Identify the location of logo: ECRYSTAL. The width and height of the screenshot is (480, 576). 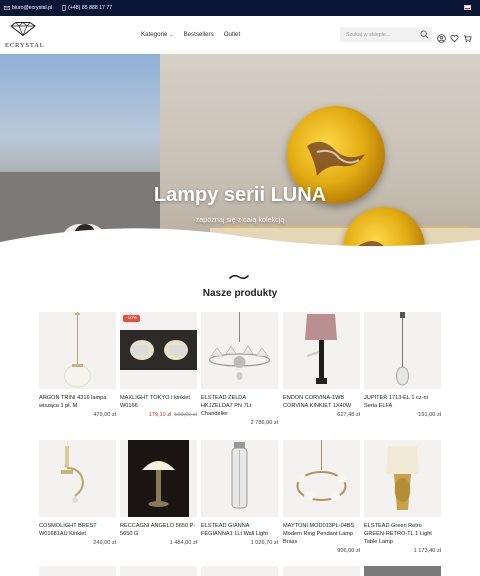
(25, 35).